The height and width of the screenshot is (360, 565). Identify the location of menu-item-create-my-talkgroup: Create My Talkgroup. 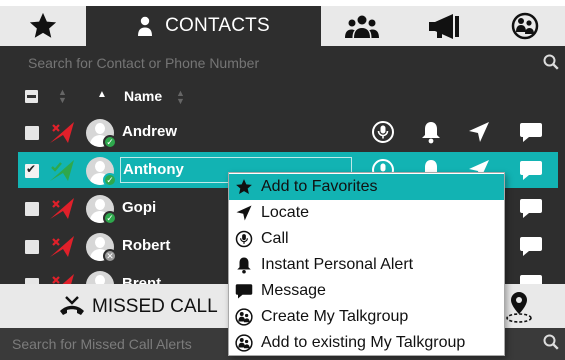
(366, 317).